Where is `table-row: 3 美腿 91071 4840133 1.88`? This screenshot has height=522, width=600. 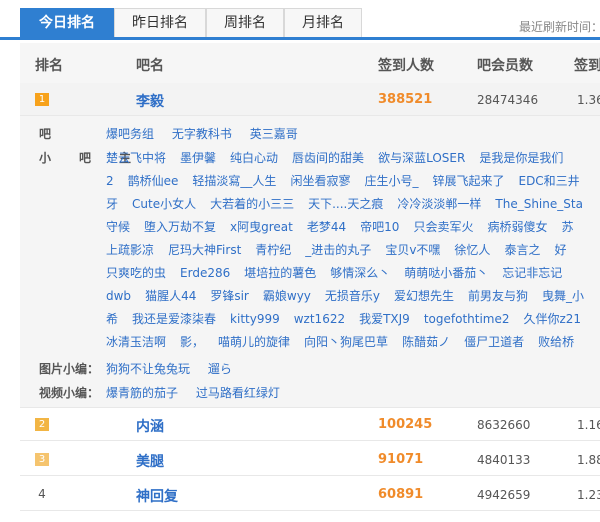 table-row: 3 美腿 91071 4840133 1.88 is located at coordinates (310, 459).